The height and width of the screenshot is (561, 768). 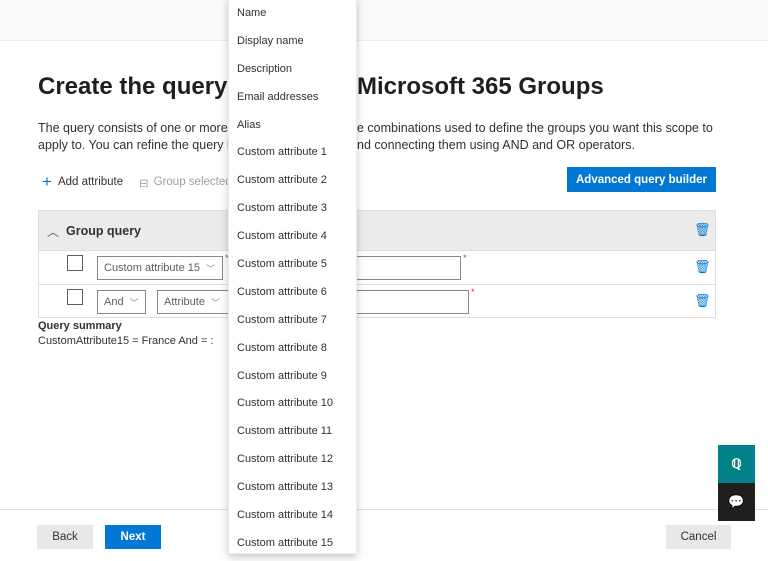 I want to click on page-title-end: Microsoft 365 Groups, so click(x=480, y=86).